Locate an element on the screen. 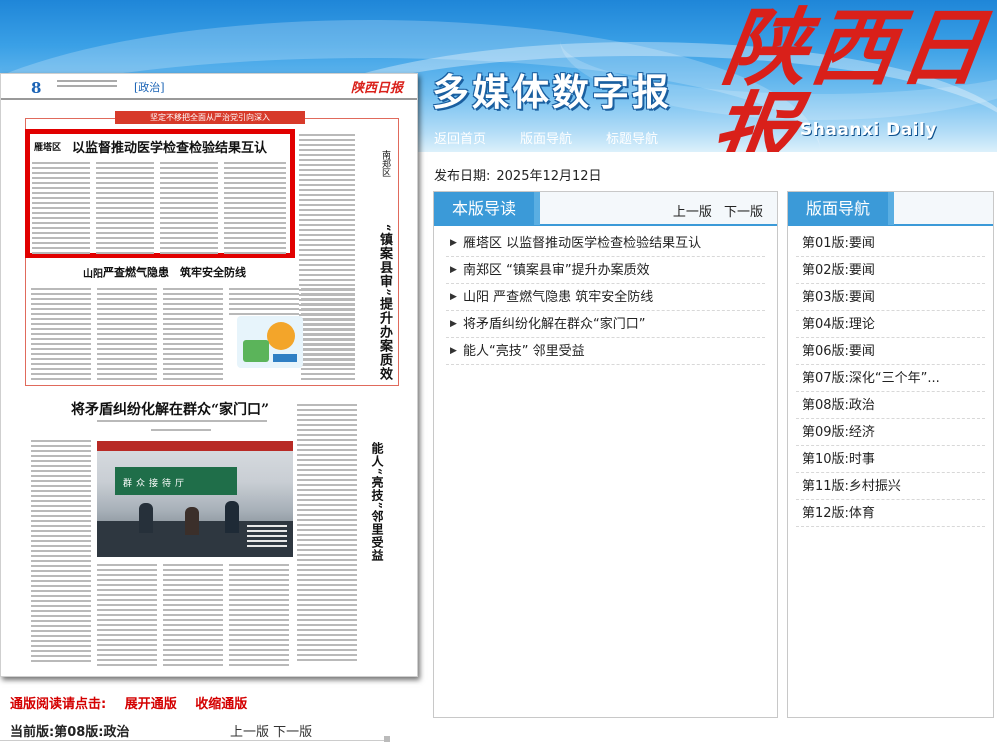 Image resolution: width=997 pixels, height=743 pixels. cartoon-illustration is located at coordinates (270, 342).